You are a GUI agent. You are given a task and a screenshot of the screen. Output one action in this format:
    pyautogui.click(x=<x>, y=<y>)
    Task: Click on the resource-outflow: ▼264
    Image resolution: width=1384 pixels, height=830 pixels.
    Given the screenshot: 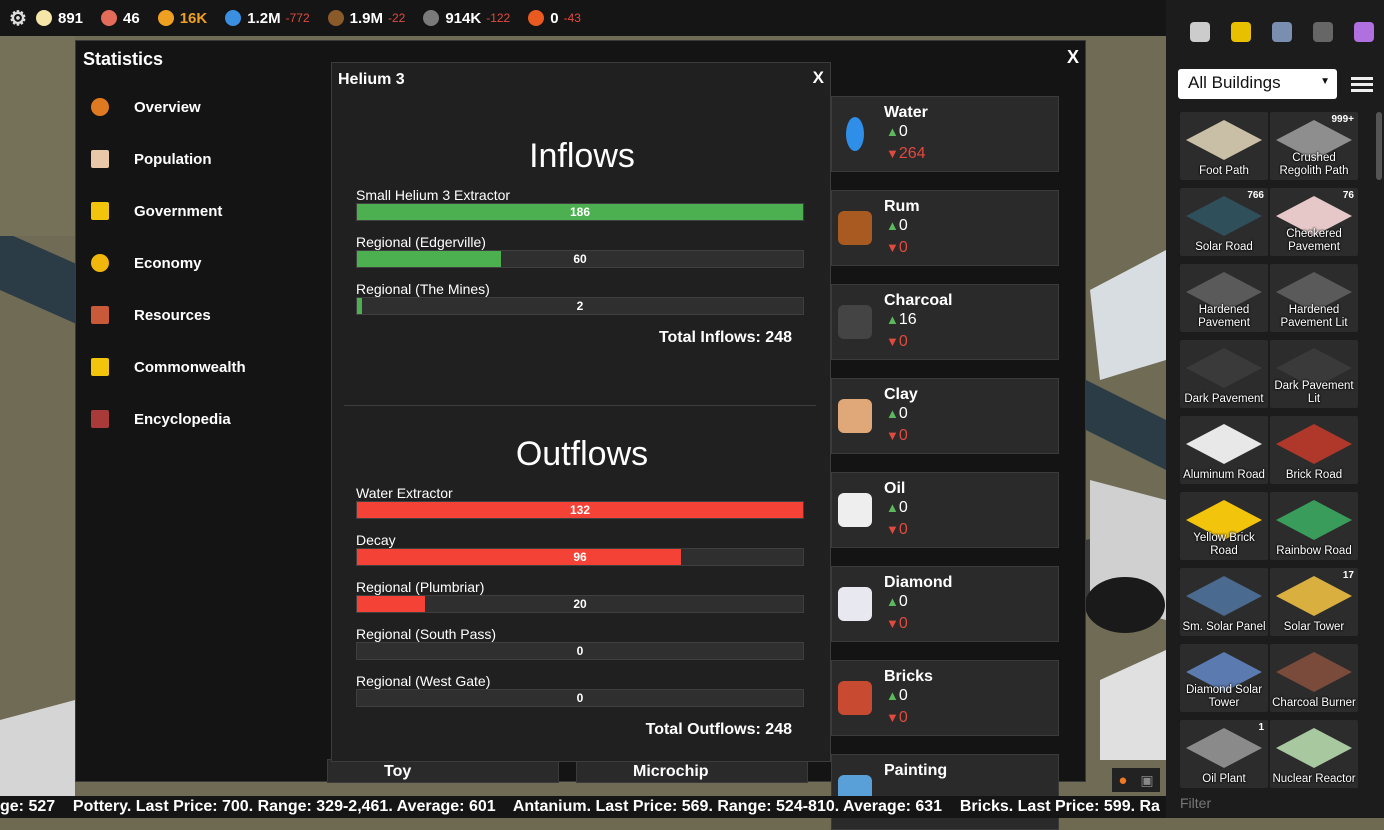 What is the action you would take?
    pyautogui.click(x=906, y=154)
    